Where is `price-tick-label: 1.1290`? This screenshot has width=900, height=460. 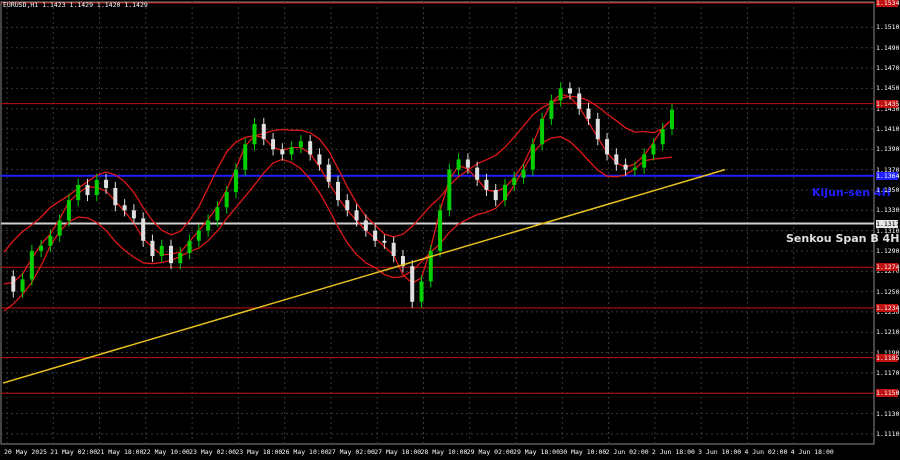 price-tick-label: 1.1290 is located at coordinates (888, 250).